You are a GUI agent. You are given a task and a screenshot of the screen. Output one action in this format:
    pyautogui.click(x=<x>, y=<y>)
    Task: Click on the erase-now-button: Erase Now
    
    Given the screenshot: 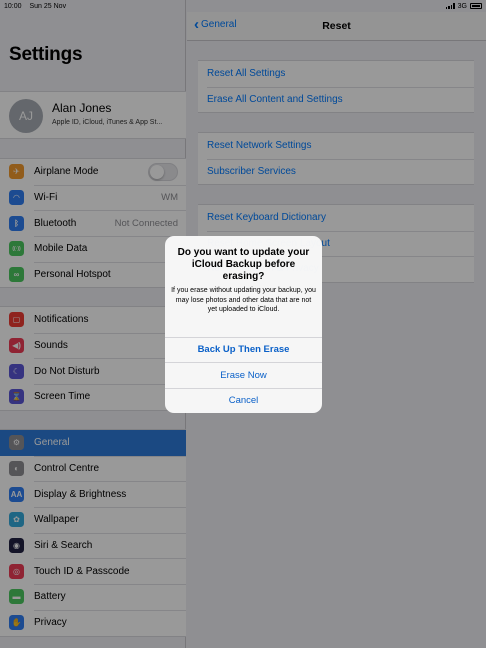 What is the action you would take?
    pyautogui.click(x=243, y=375)
    